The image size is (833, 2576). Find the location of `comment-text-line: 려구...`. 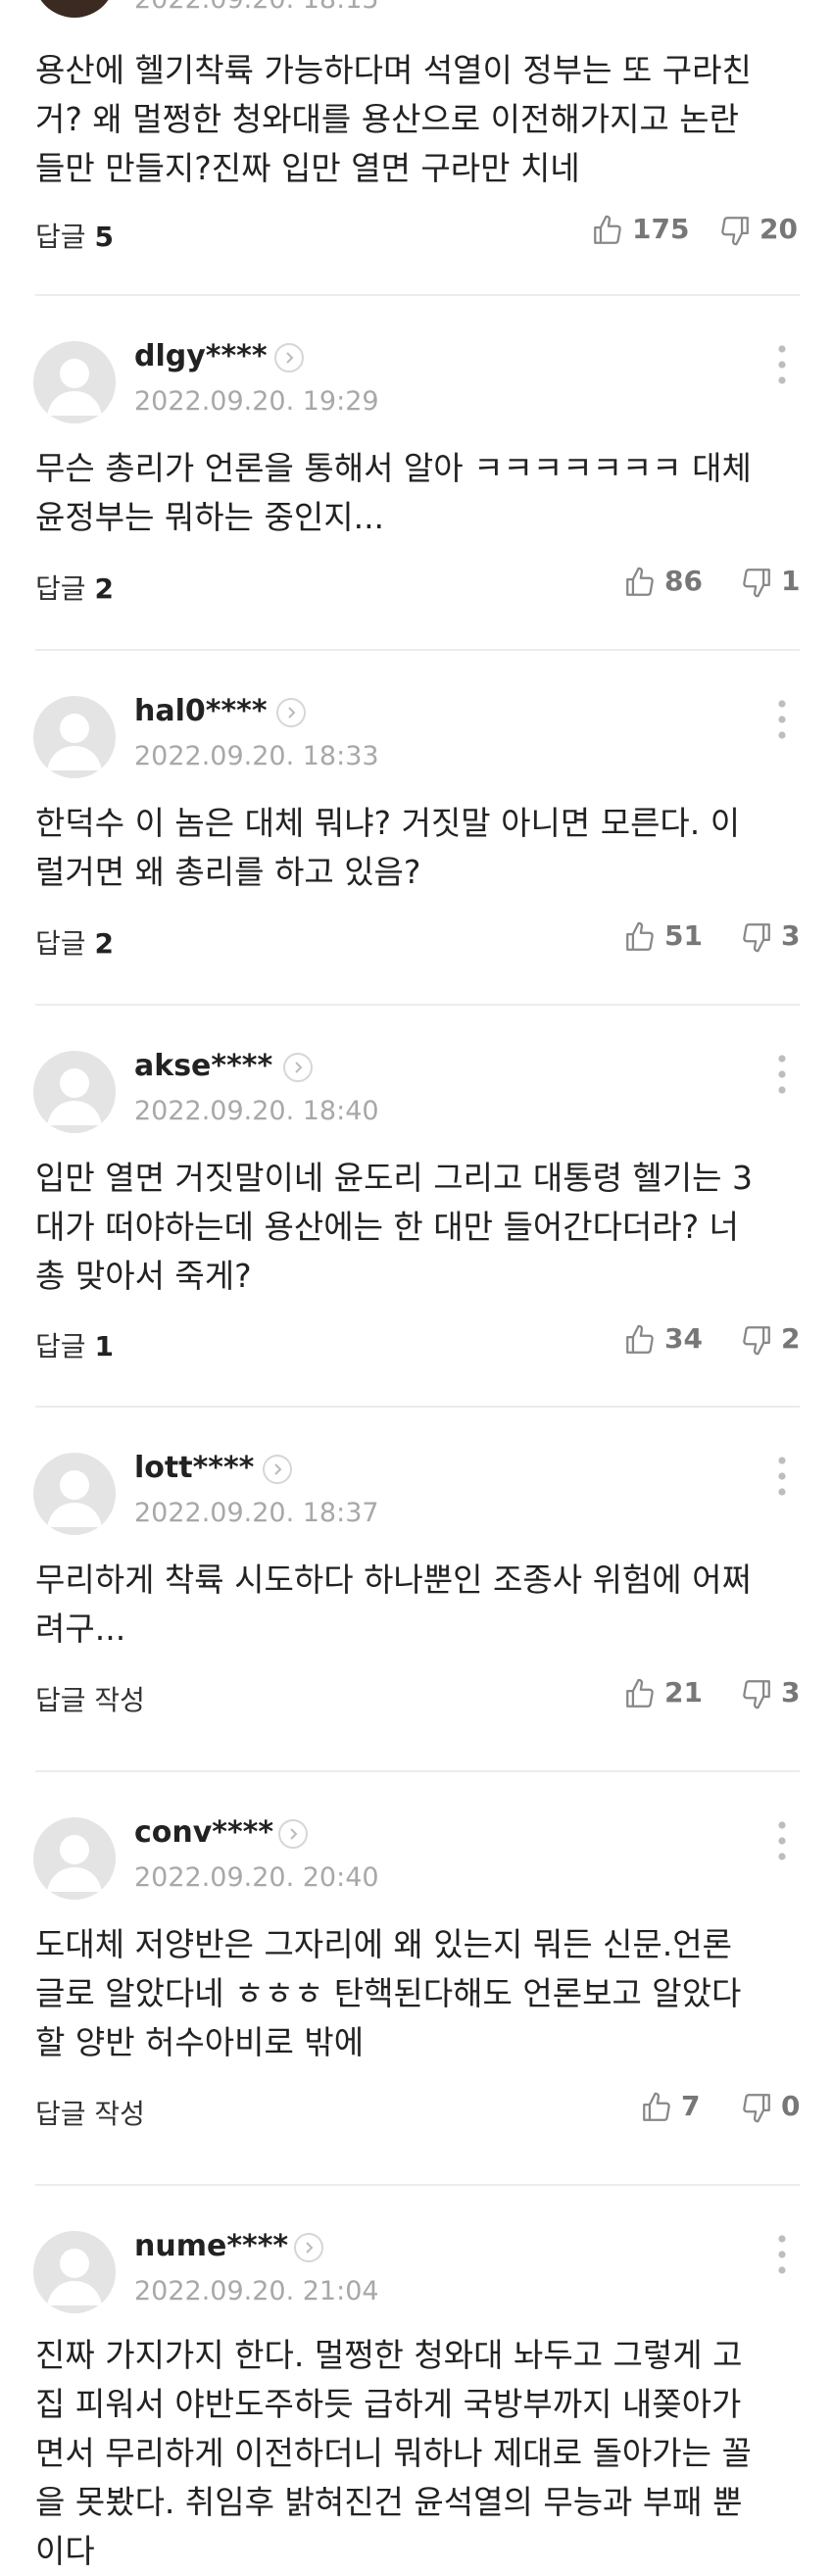

comment-text-line: 려구... is located at coordinates (80, 1629).